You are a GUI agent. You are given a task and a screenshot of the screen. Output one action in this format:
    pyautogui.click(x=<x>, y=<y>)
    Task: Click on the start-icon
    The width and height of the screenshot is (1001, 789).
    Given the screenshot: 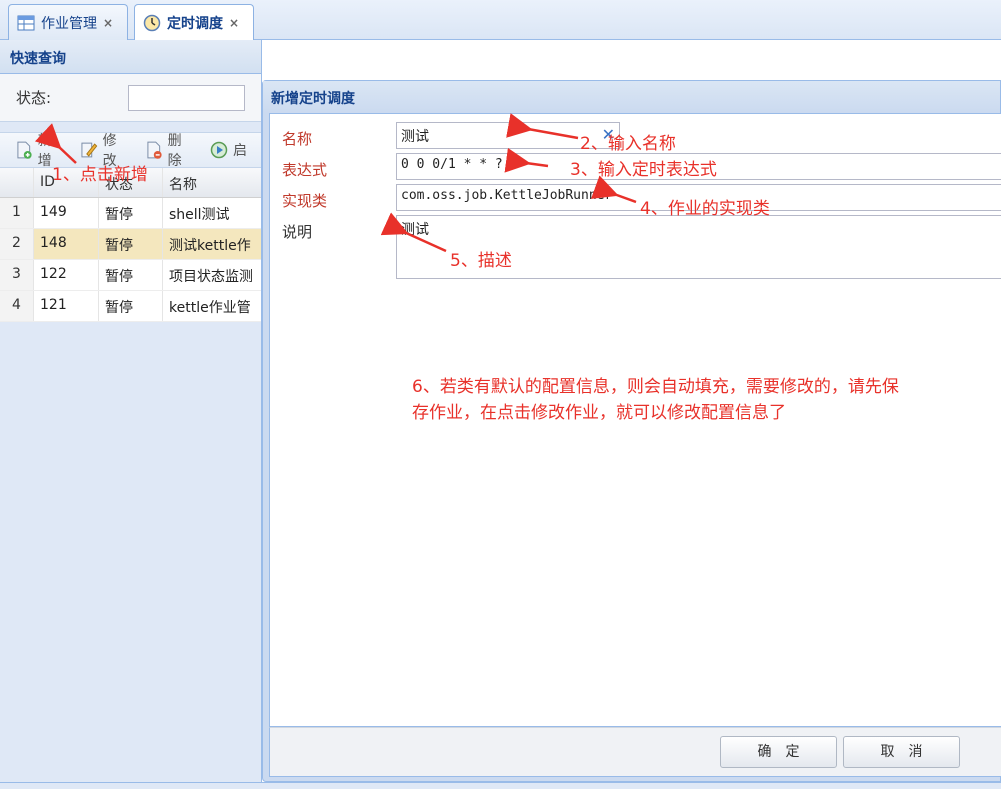 What is the action you would take?
    pyautogui.click(x=219, y=150)
    